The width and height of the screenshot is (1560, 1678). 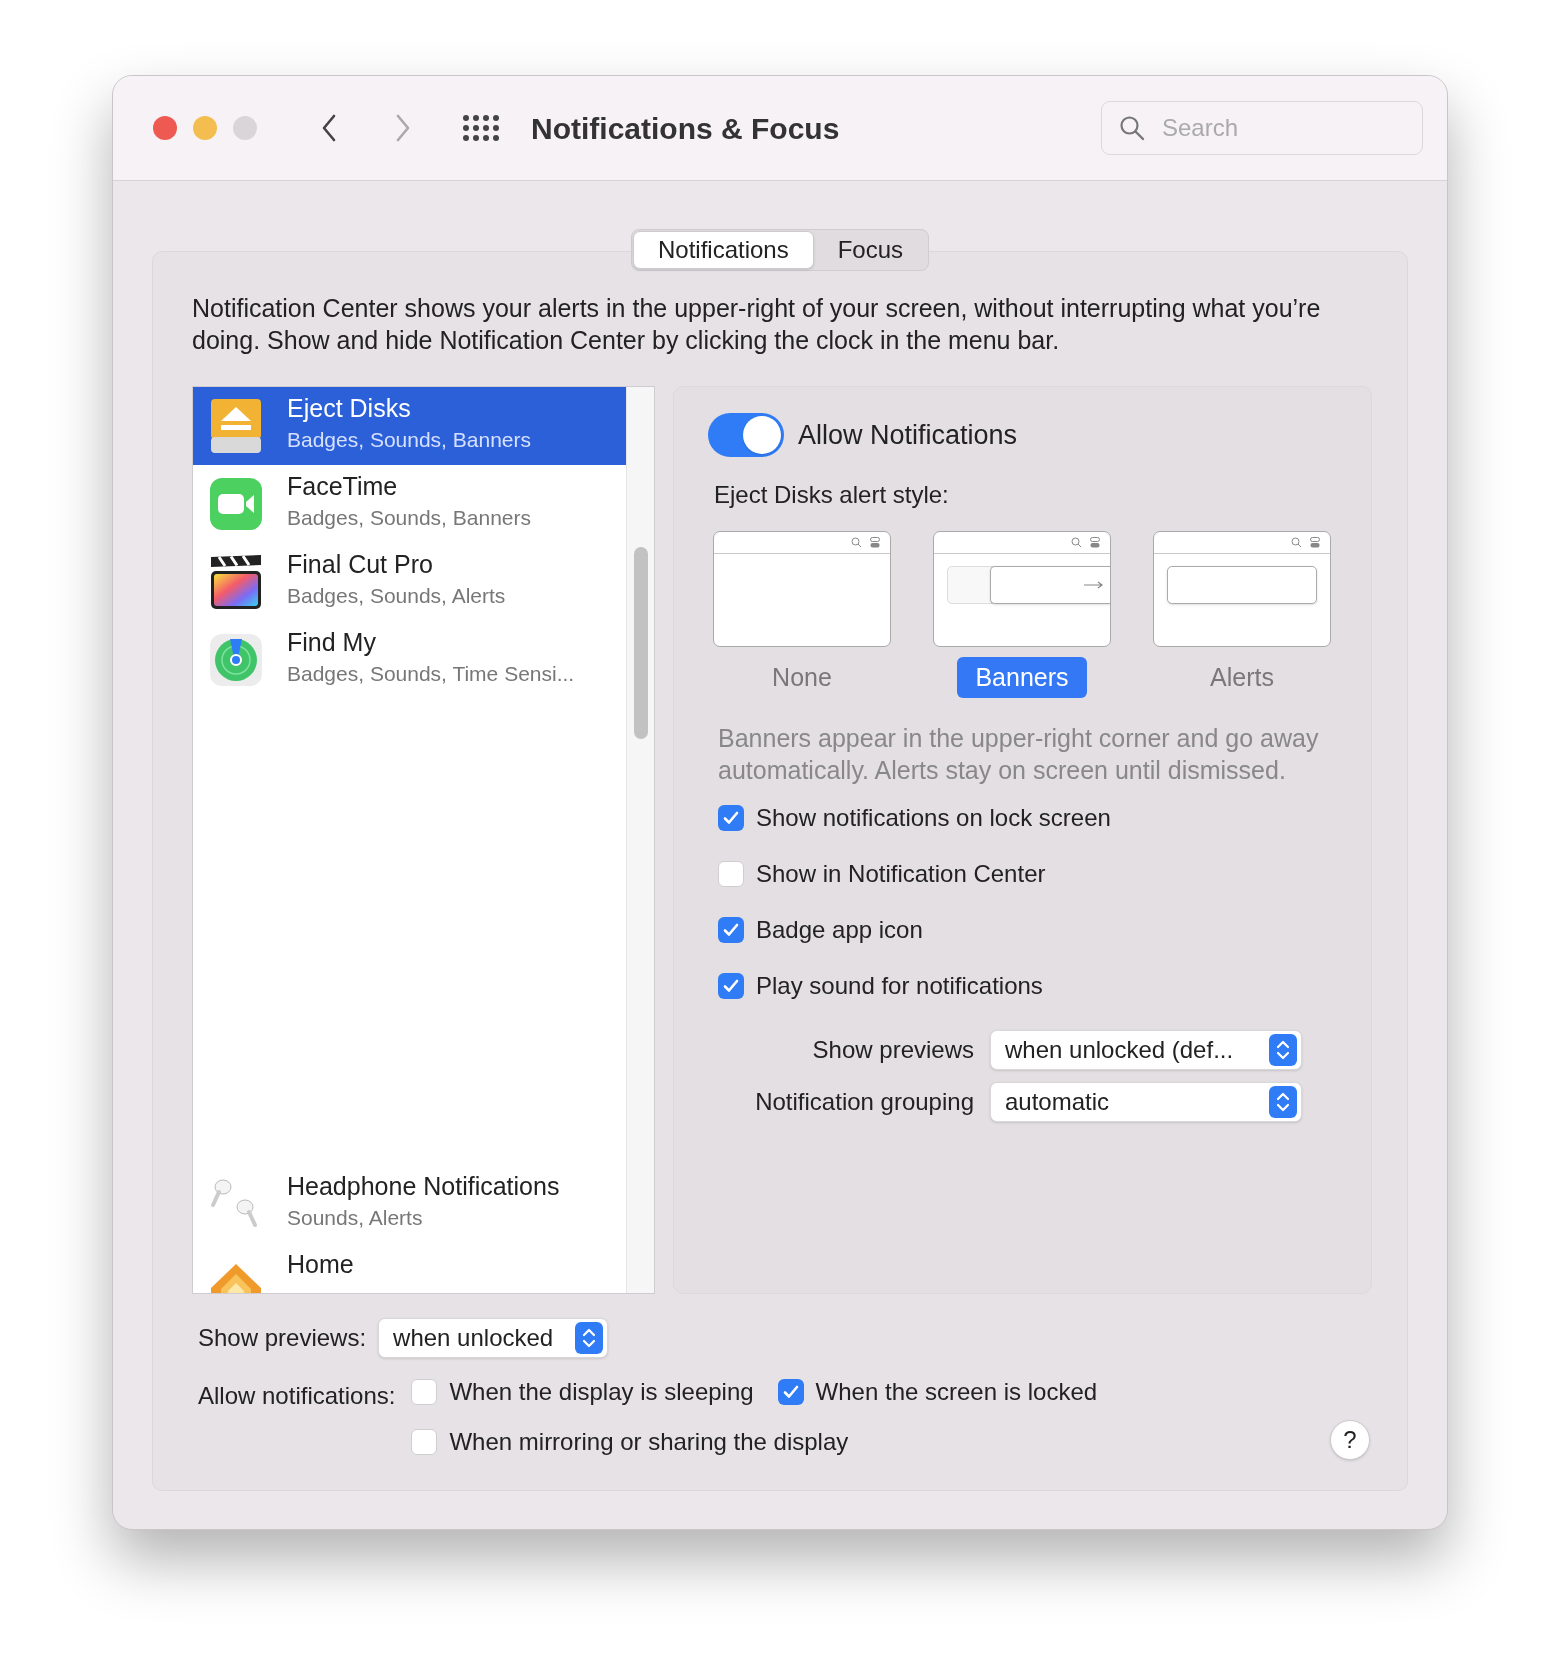 What do you see at coordinates (757, 324) in the screenshot?
I see `description-text: Notification Center shows your alerts in the upper-right of your screen, without interrupting what you’re doing. Show and hide Notification Center by clicking the clock in the menu bar.` at bounding box center [757, 324].